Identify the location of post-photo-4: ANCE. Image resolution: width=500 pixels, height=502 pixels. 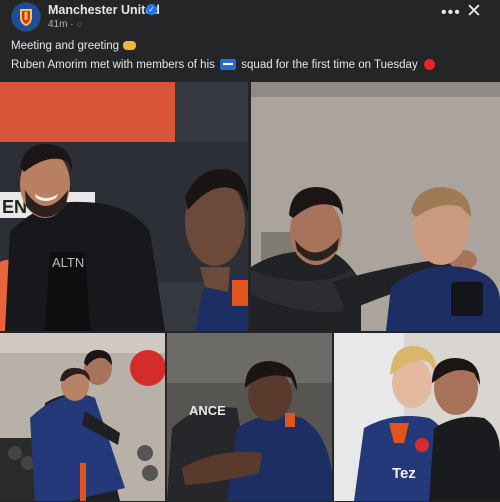
(249, 417).